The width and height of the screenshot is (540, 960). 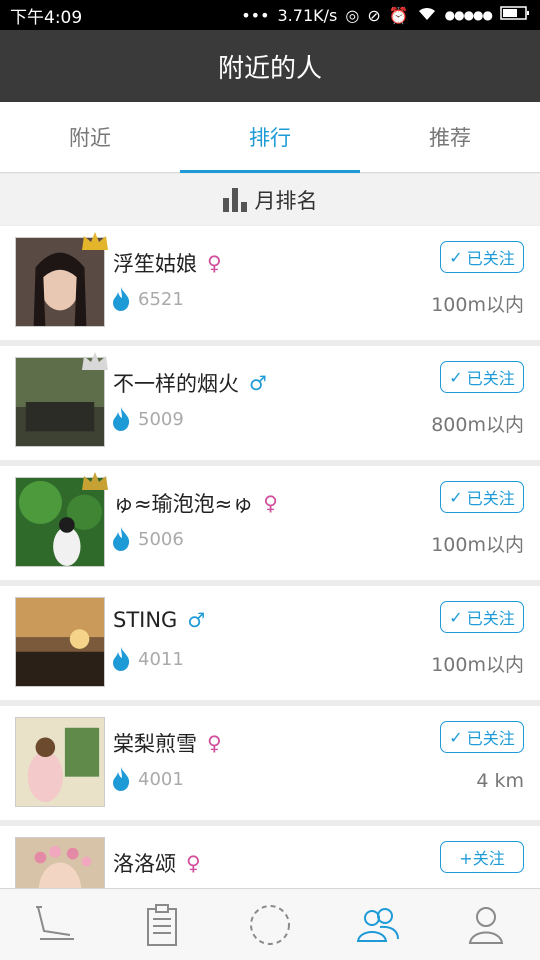 I want to click on score-value: 6521, so click(x=161, y=299).